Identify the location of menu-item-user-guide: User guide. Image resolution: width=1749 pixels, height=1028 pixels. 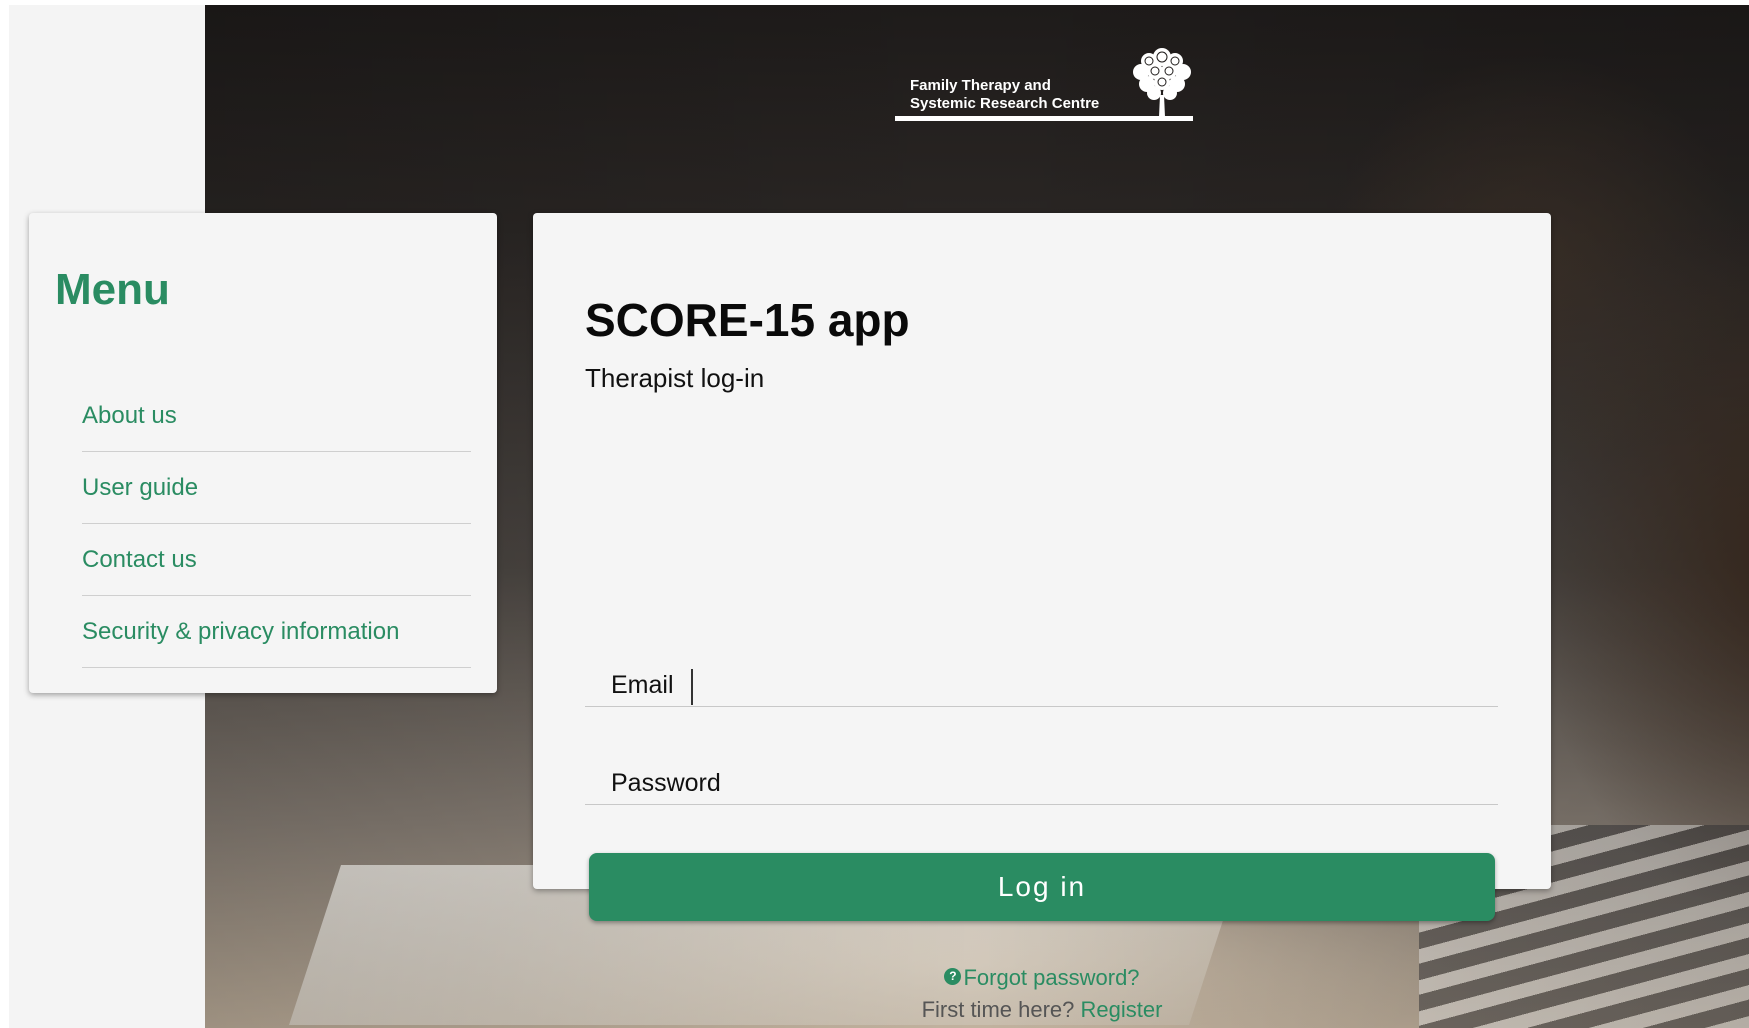
(276, 488).